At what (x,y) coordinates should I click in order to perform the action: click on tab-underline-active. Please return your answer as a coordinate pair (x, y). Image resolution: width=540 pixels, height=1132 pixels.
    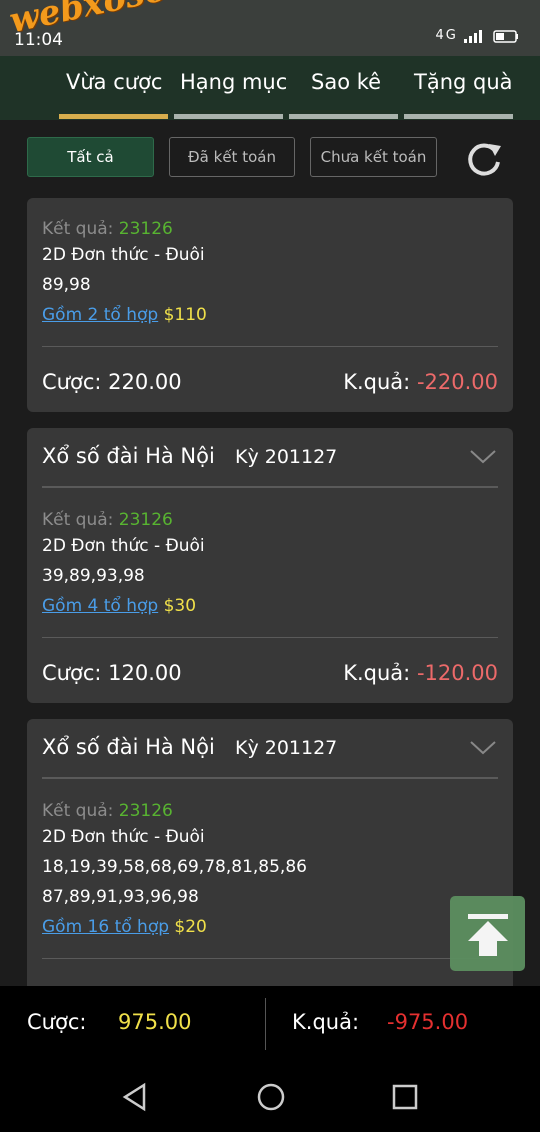
    Looking at the image, I should click on (113, 116).